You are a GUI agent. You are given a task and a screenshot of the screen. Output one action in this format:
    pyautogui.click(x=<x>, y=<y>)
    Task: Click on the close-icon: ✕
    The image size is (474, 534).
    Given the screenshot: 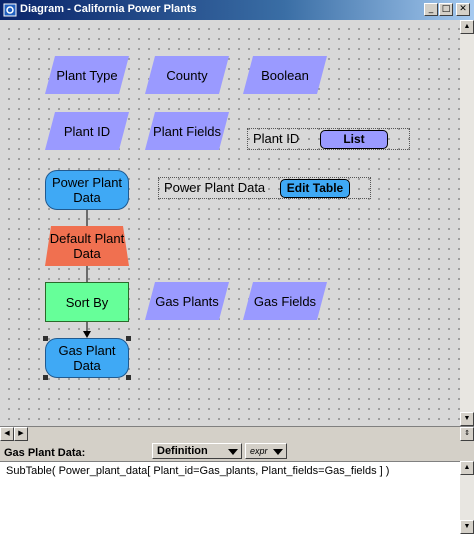 What is the action you would take?
    pyautogui.click(x=463, y=9)
    